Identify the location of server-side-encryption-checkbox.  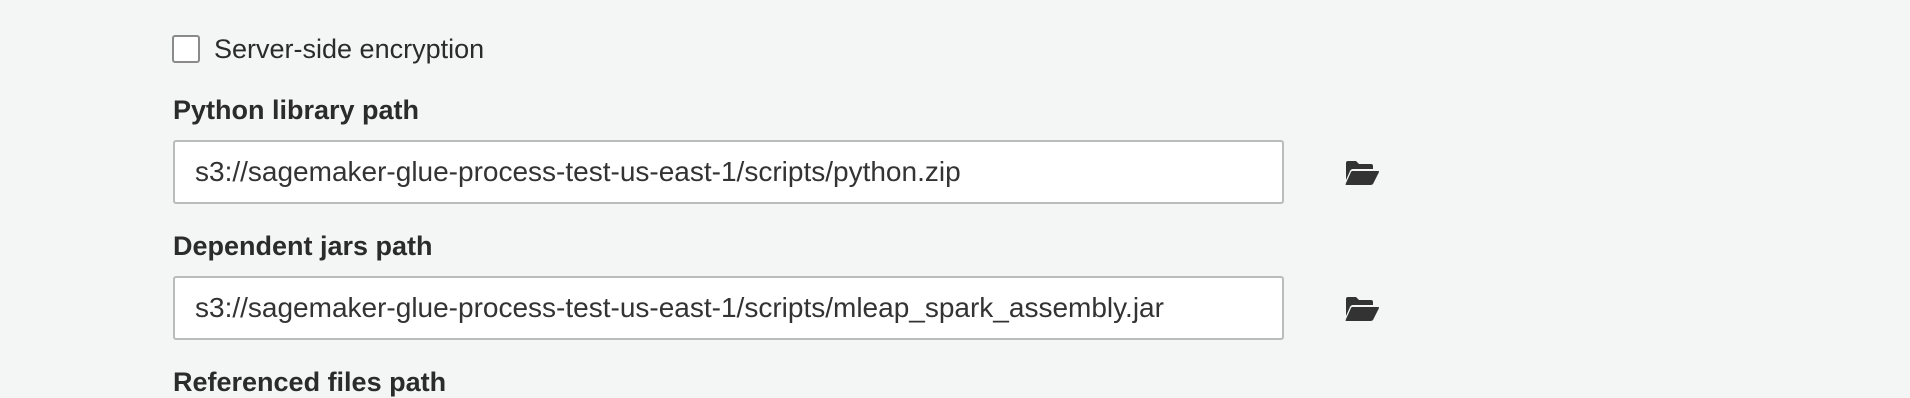
(186, 49).